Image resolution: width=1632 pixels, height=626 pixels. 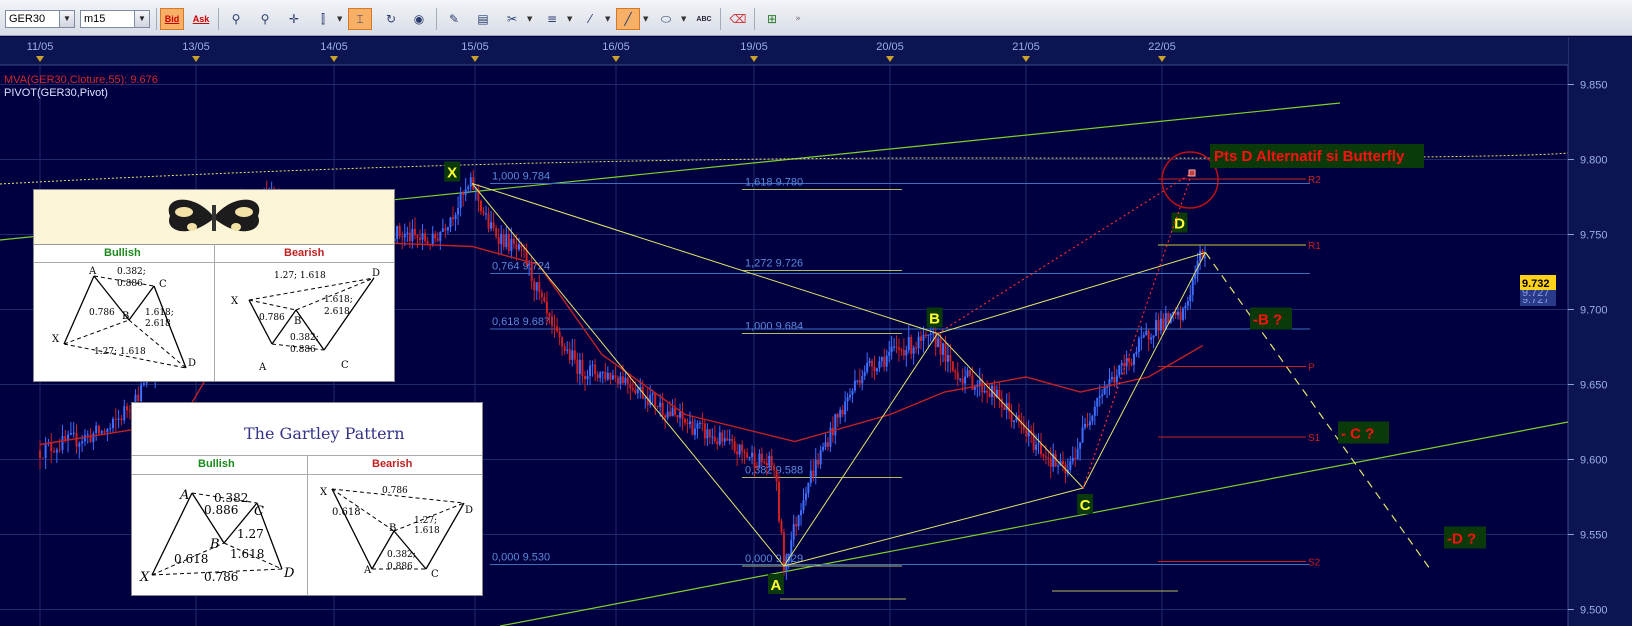 What do you see at coordinates (454, 19) in the screenshot?
I see `pencil-icon: ✎` at bounding box center [454, 19].